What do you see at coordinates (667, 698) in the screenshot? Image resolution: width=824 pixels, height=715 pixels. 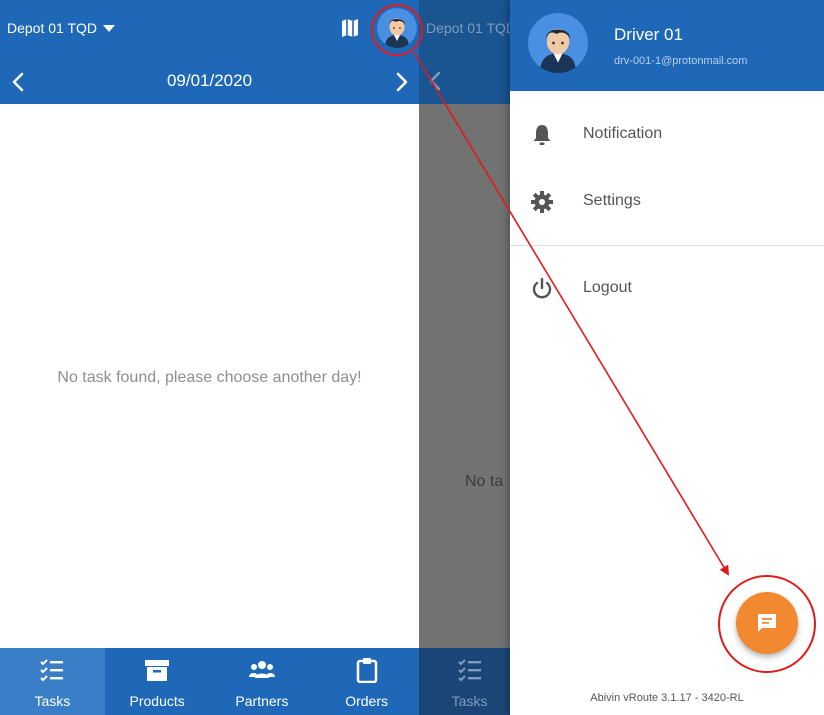 I see `app-version: Abivin vRoute 3.1.17 - 3420-RL` at bounding box center [667, 698].